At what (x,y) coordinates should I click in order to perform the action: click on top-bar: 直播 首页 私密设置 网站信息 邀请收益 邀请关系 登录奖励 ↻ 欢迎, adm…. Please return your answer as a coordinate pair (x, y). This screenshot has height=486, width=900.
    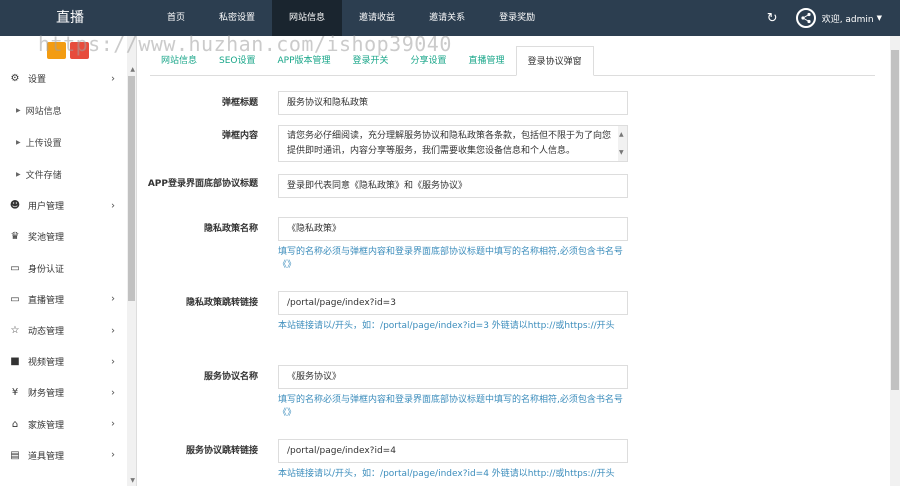
    Looking at the image, I should click on (450, 18).